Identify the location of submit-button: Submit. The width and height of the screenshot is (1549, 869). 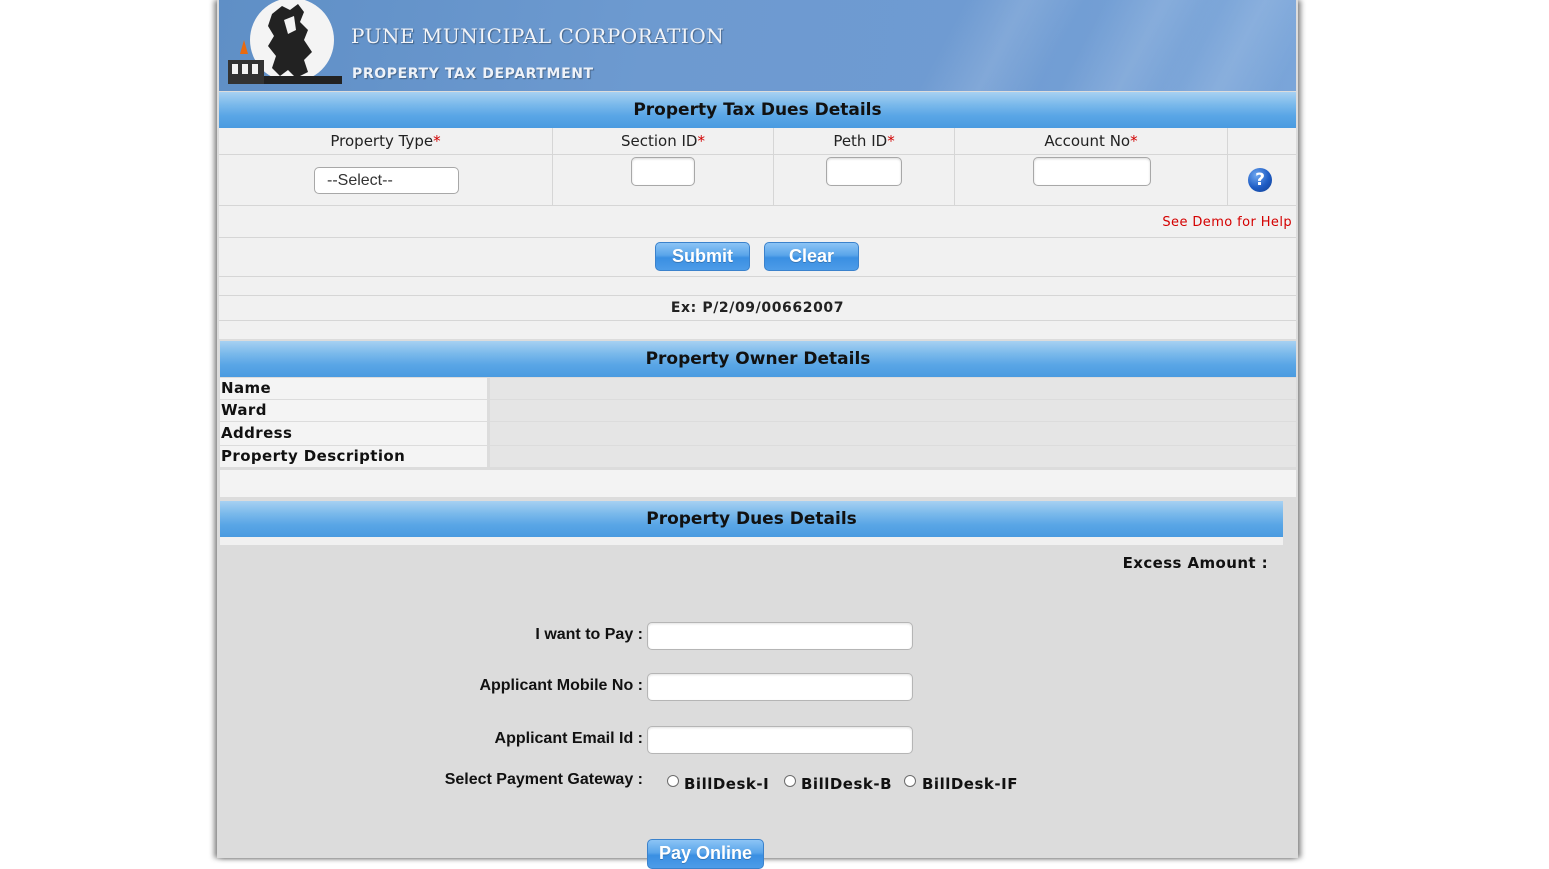
(702, 256).